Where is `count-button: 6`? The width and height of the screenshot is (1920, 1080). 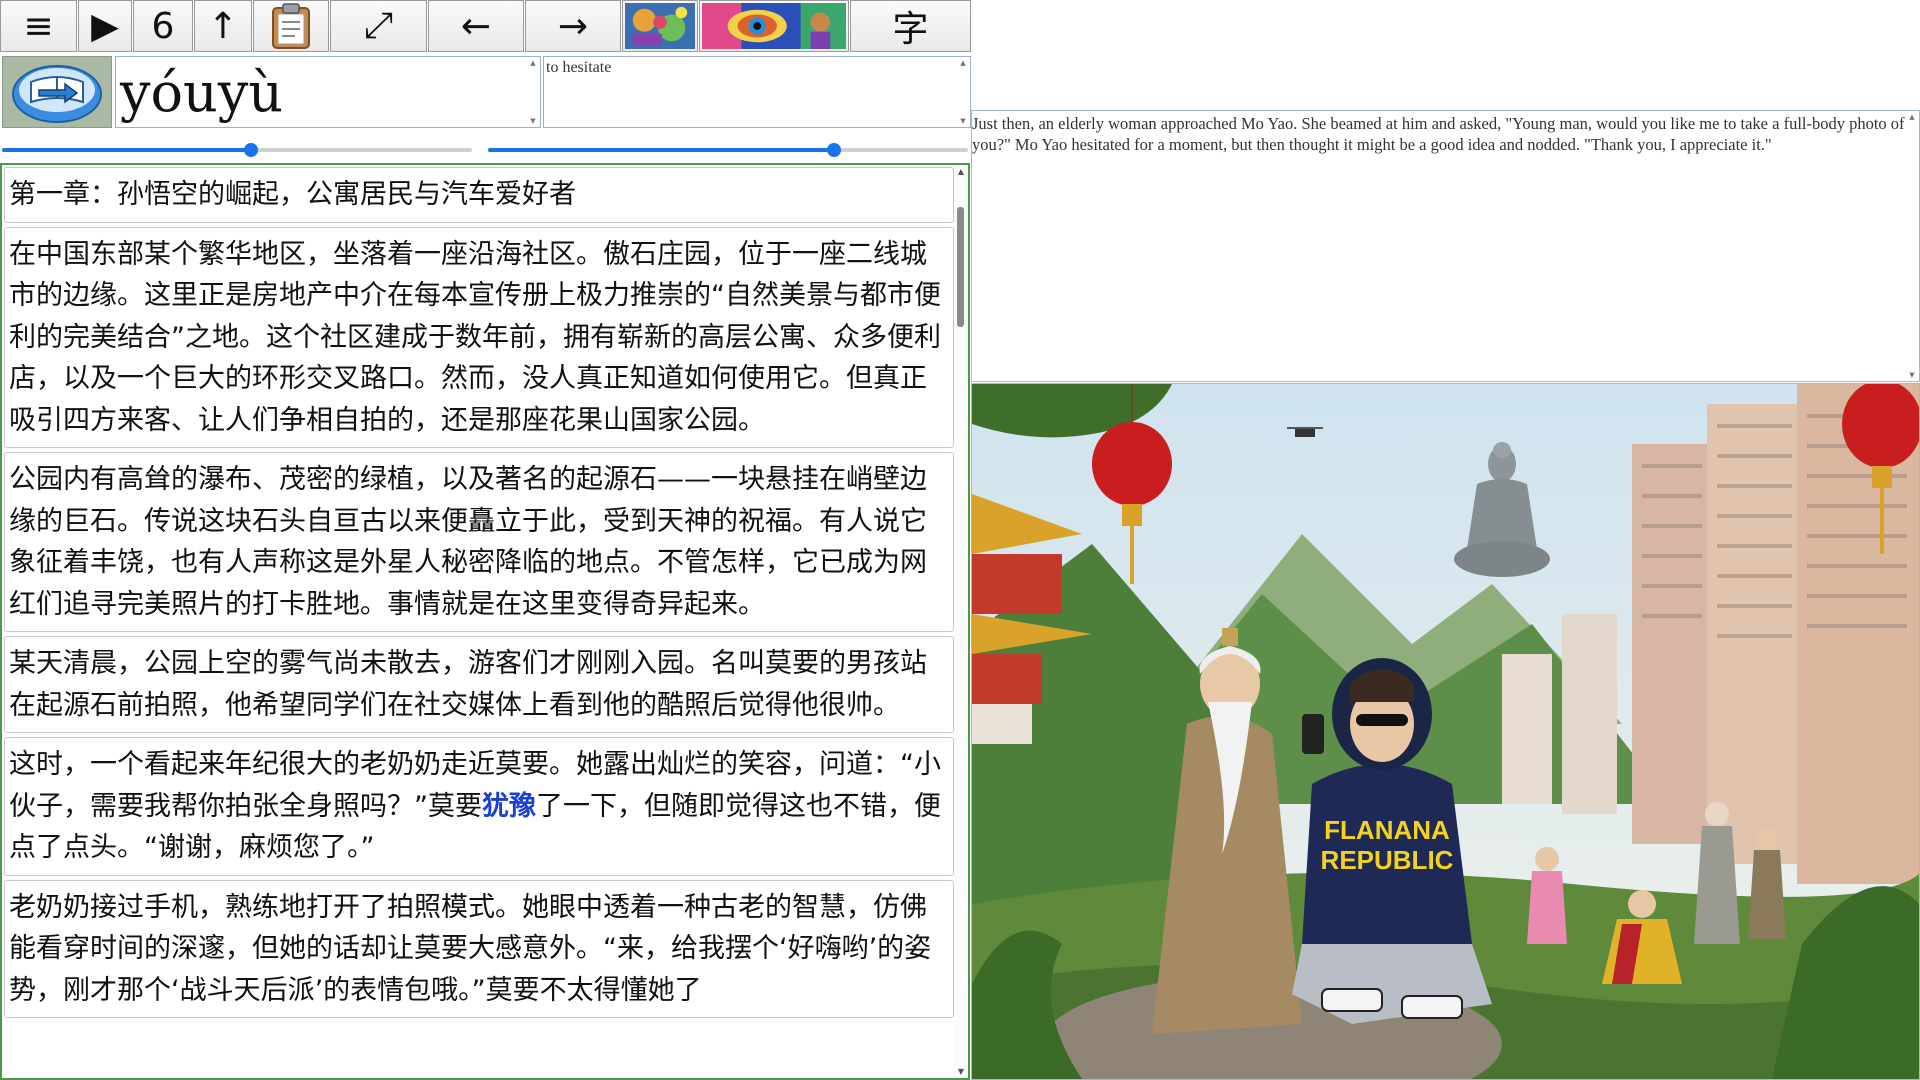 count-button: 6 is located at coordinates (163, 26).